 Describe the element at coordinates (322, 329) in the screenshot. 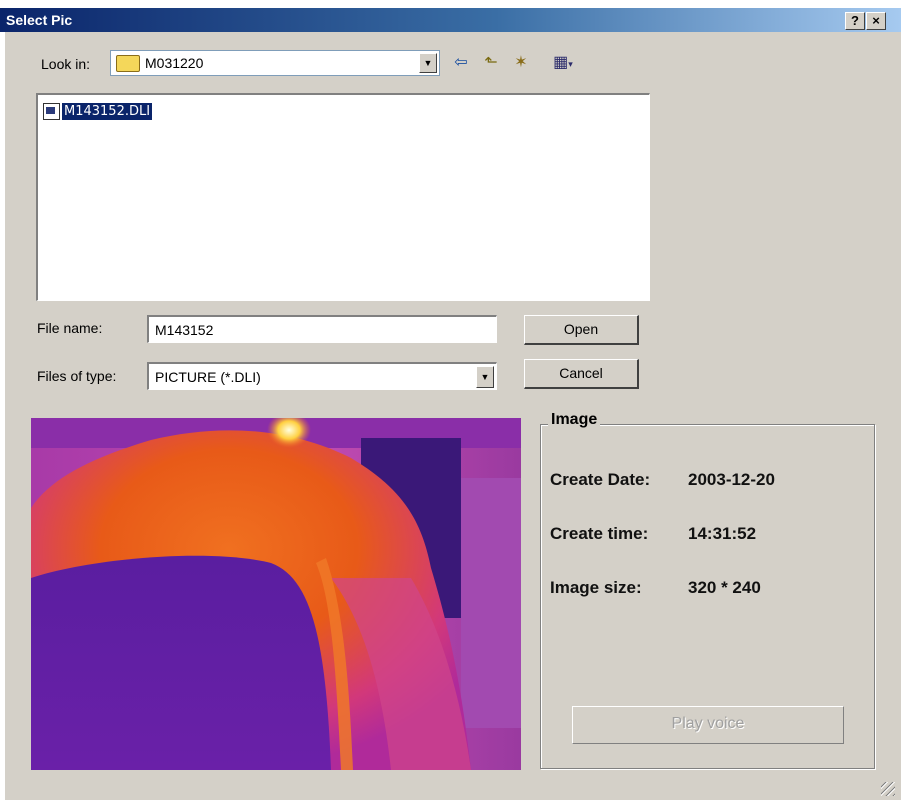

I see `file-name-input: M143152` at that location.